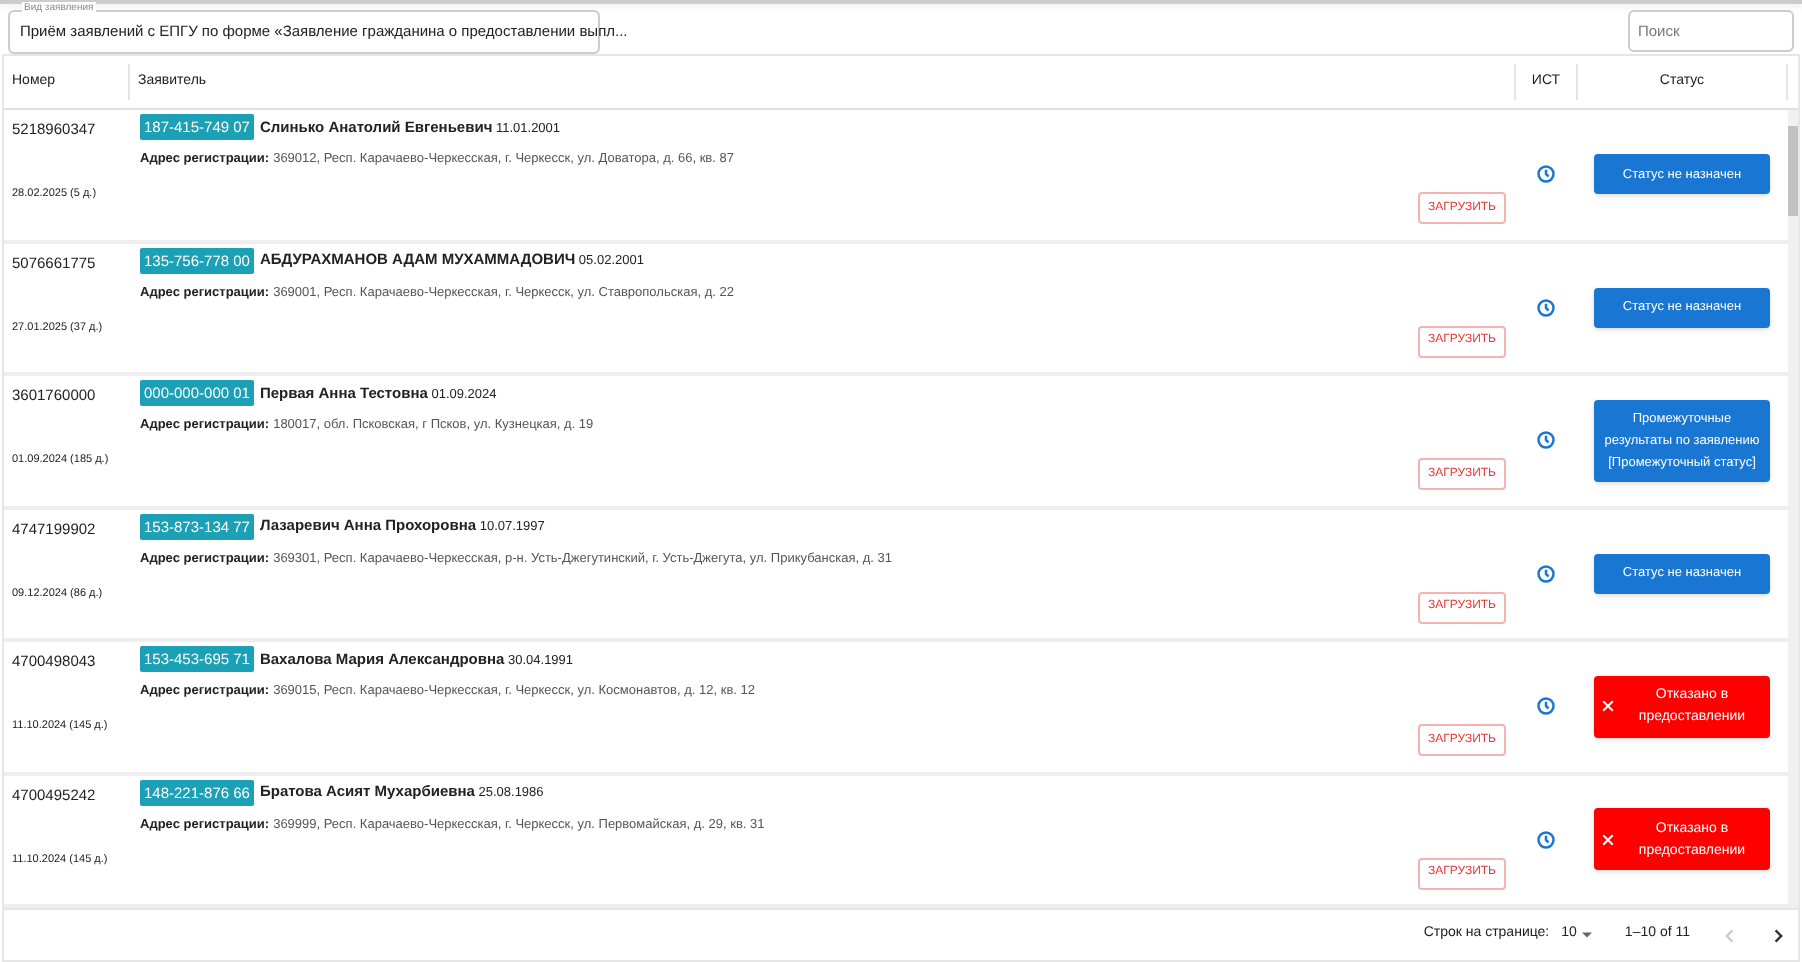 The width and height of the screenshot is (1802, 962). I want to click on dropdown-caret-icon, so click(1587, 935).